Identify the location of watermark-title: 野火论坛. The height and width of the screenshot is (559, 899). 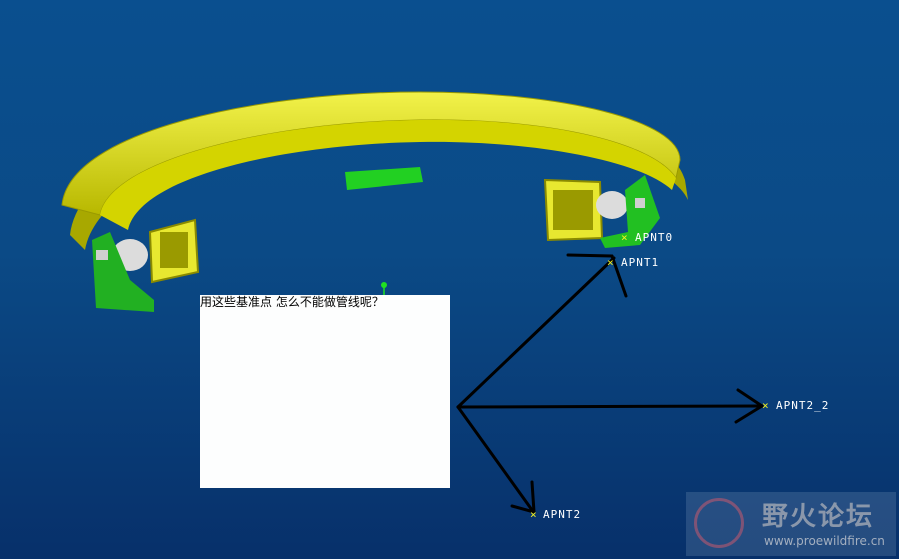
(818, 517).